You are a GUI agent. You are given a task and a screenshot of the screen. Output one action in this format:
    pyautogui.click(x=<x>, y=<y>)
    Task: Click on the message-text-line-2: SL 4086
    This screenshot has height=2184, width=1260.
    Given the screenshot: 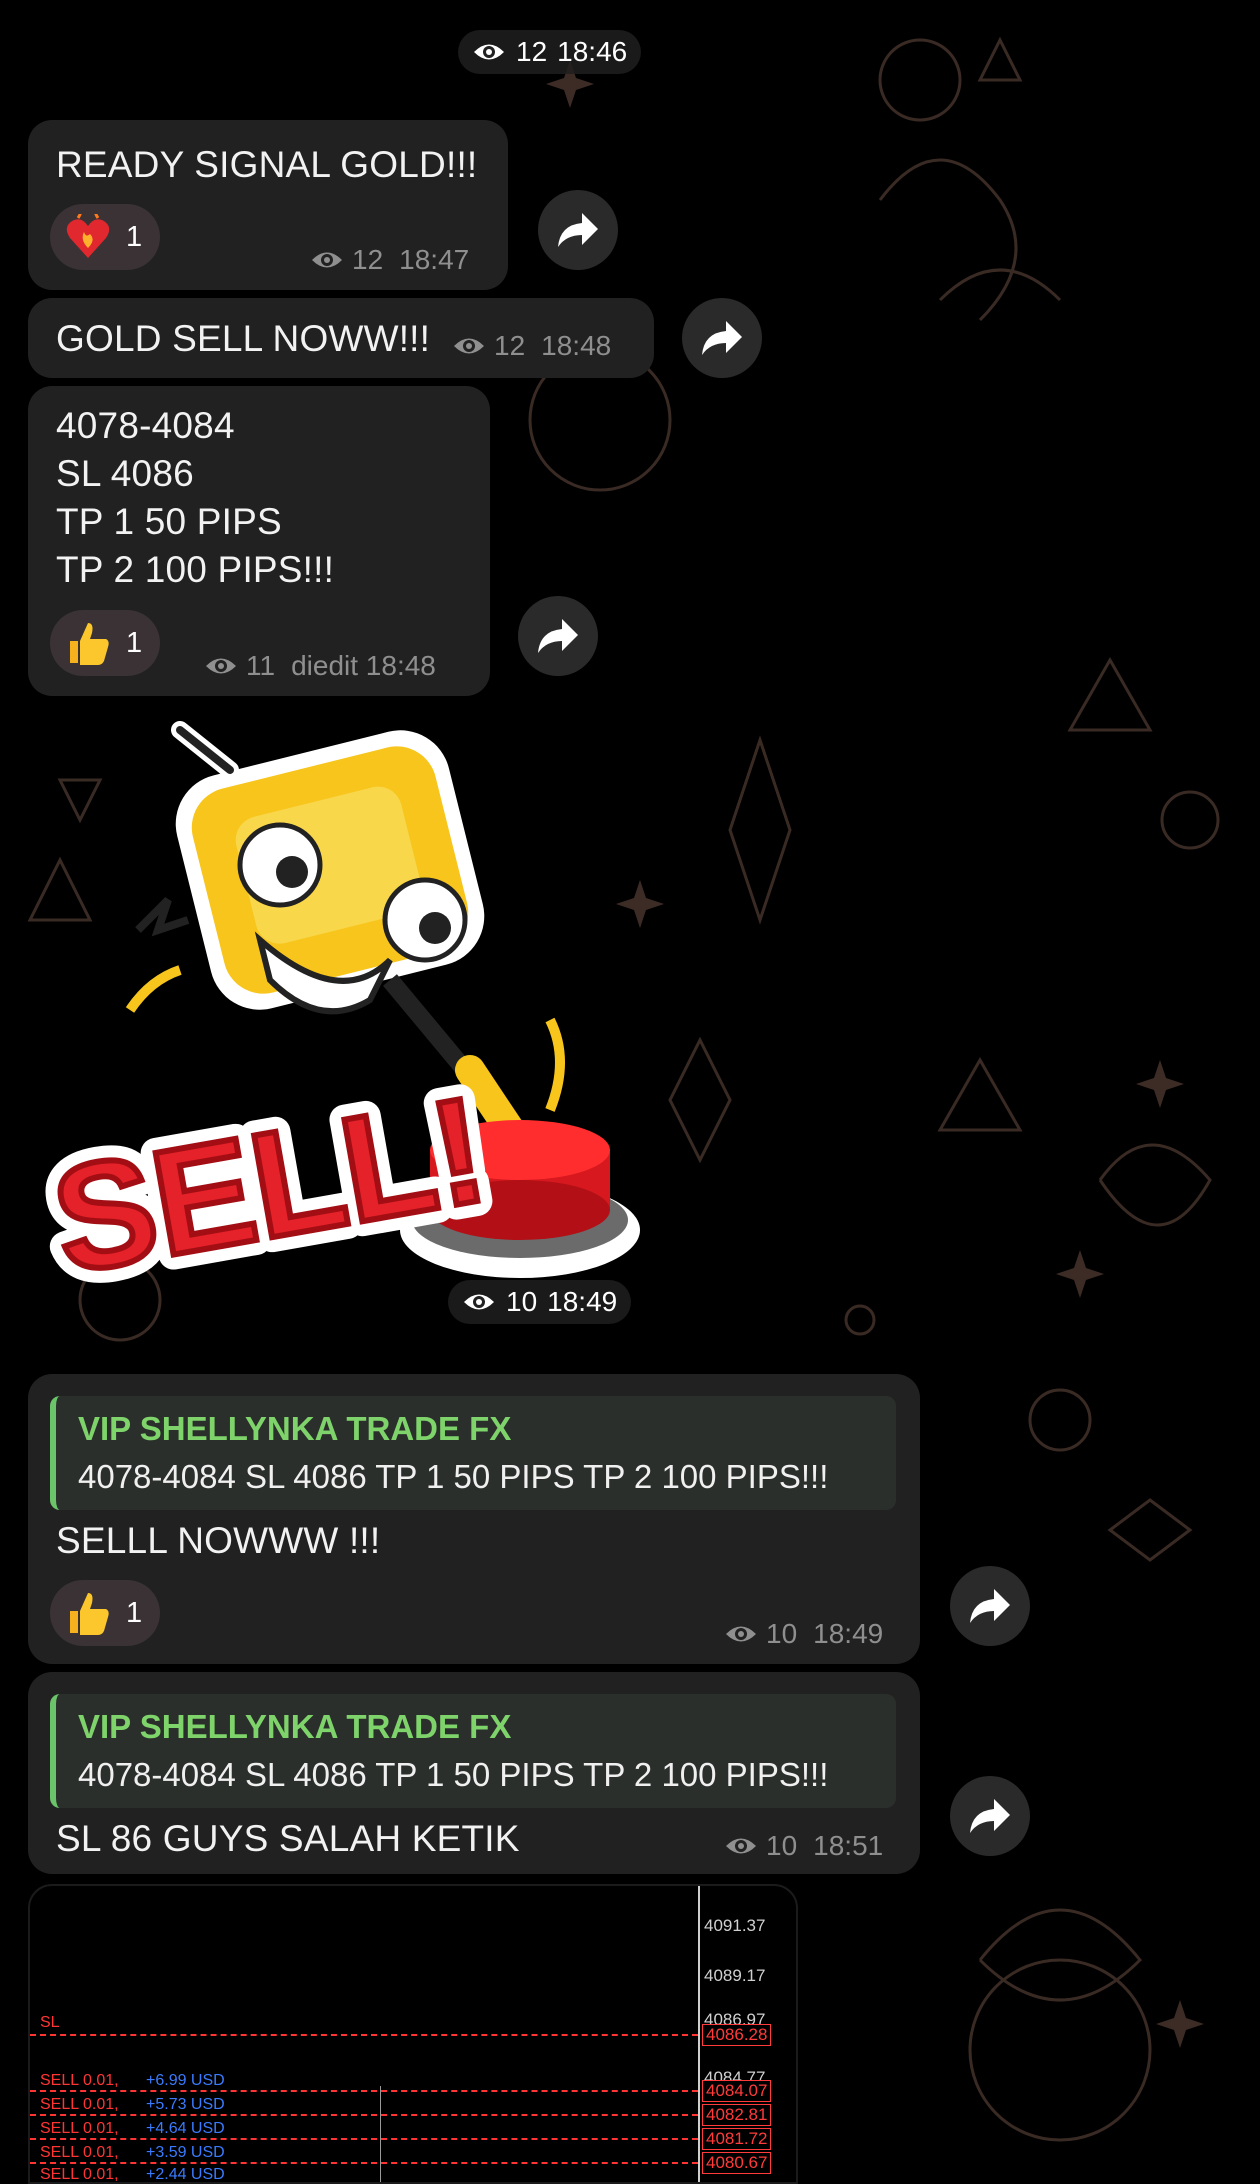 What is the action you would take?
    pyautogui.click(x=125, y=473)
    